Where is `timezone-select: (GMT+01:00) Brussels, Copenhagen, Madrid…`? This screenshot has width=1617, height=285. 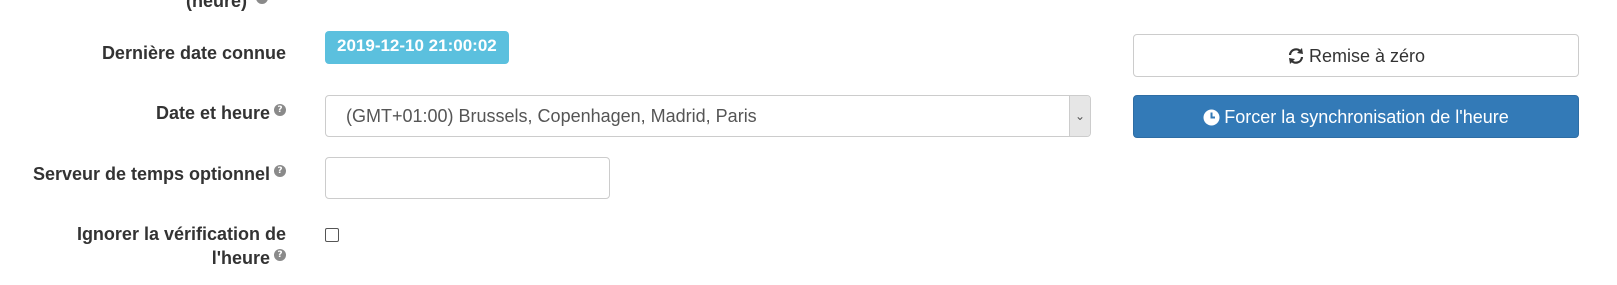 timezone-select: (GMT+01:00) Brussels, Copenhagen, Madrid… is located at coordinates (708, 116).